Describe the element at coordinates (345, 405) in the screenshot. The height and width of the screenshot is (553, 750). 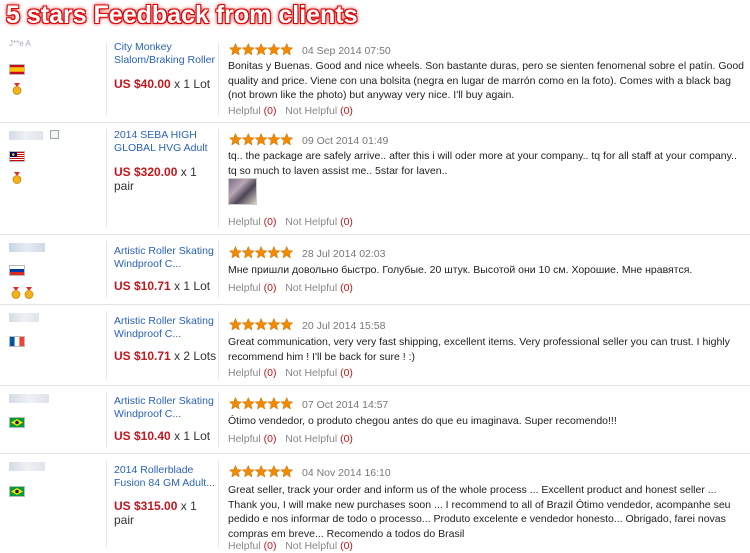
I see `review-date: 07 Oct 2014 14:57` at that location.